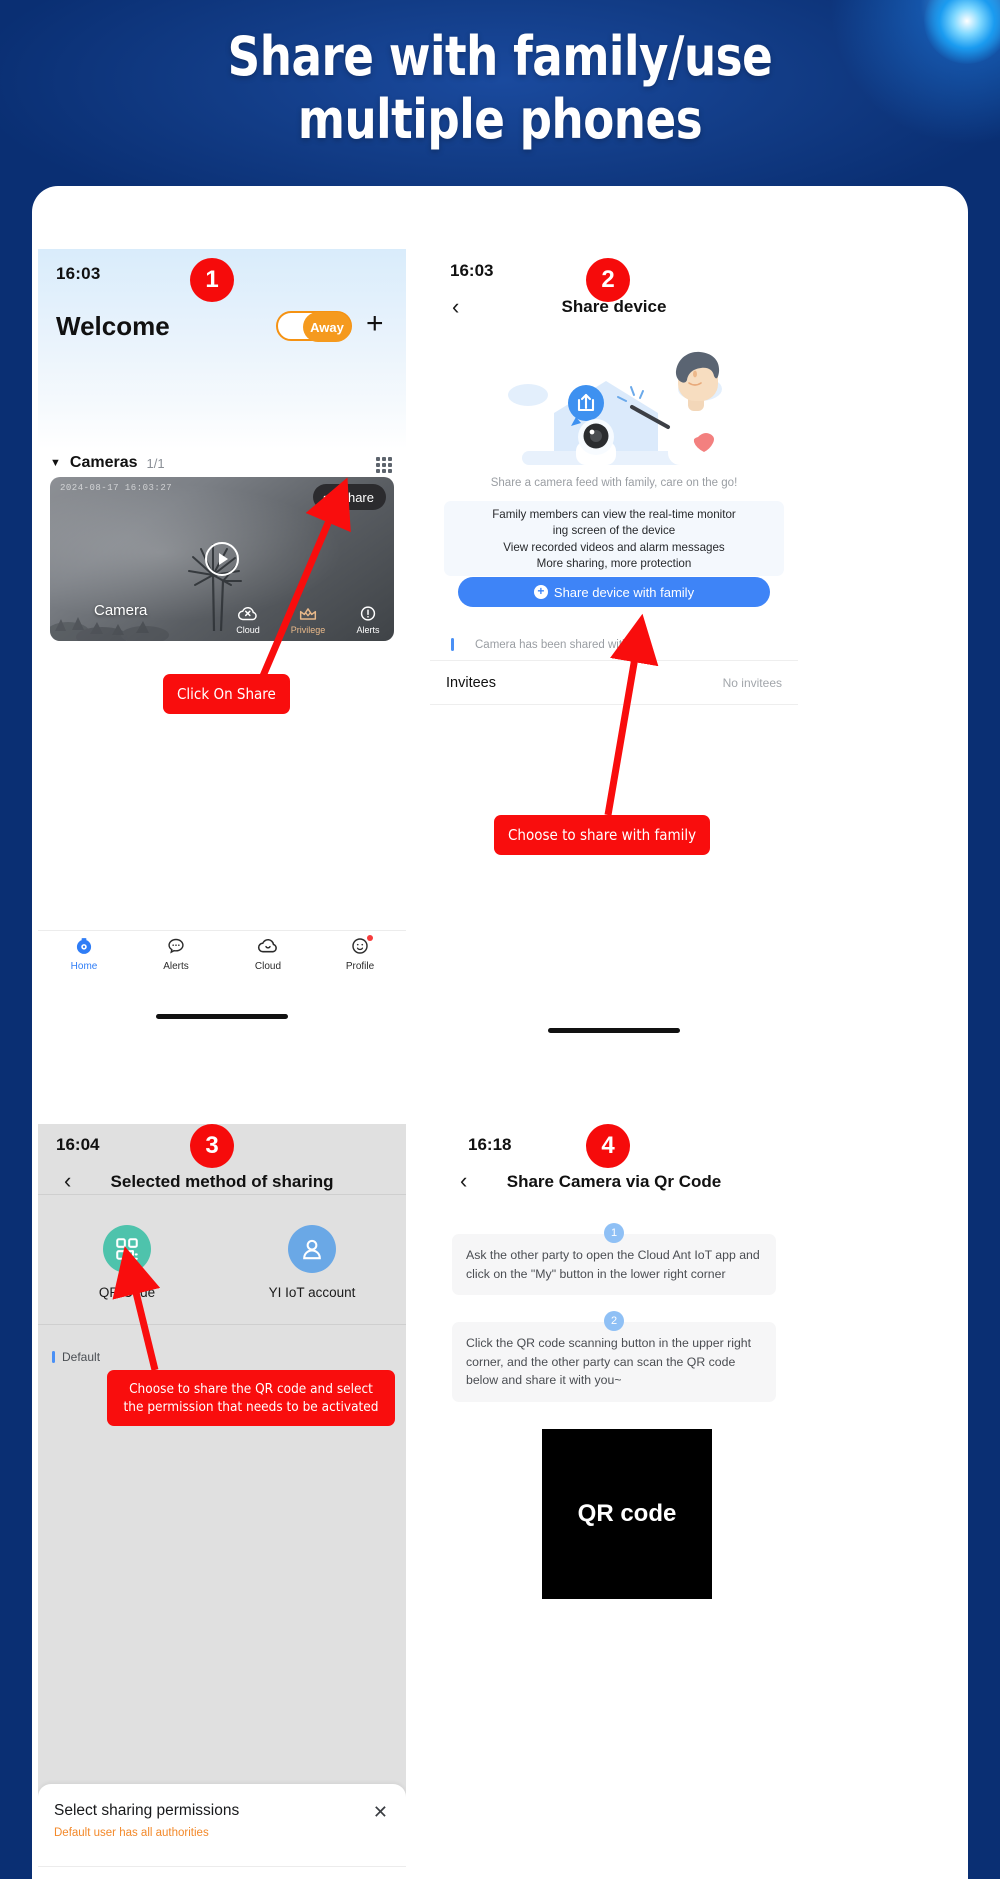  I want to click on invitees-label: Invitees, so click(471, 682).